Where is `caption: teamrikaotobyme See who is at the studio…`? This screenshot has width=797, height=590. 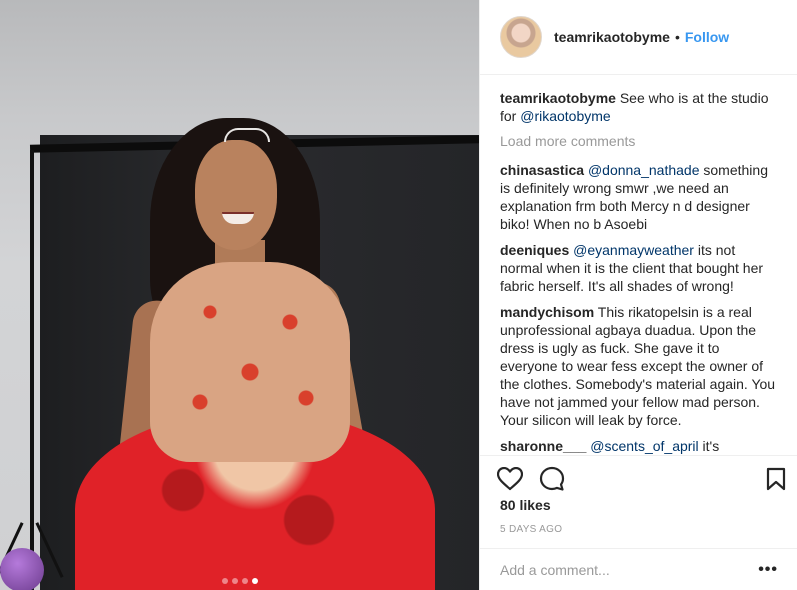 caption: teamrikaotobyme See who is at the studio… is located at coordinates (639, 107).